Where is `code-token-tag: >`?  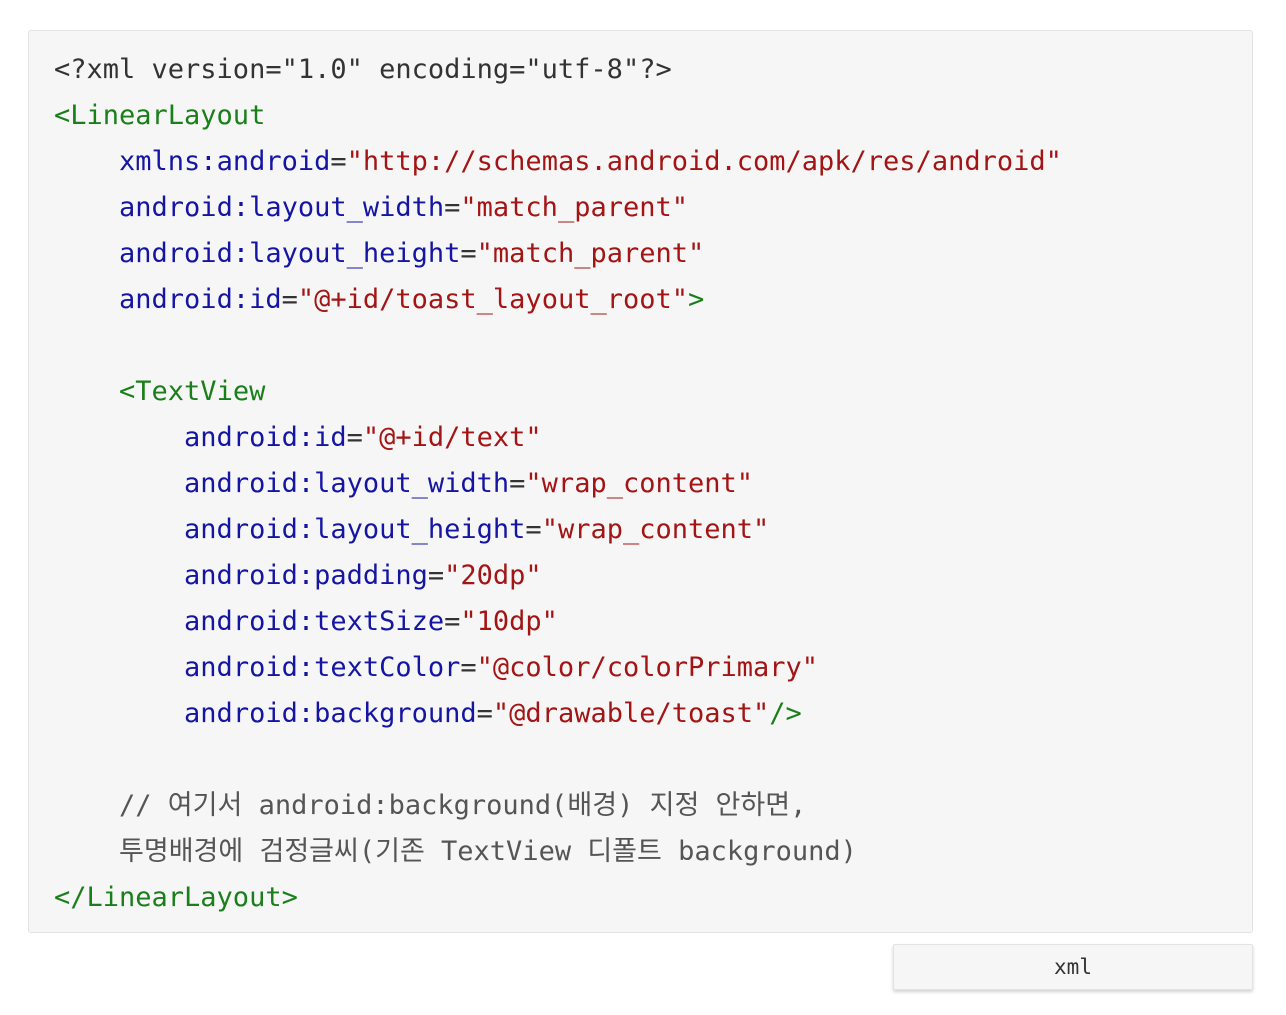
code-token-tag: > is located at coordinates (696, 299).